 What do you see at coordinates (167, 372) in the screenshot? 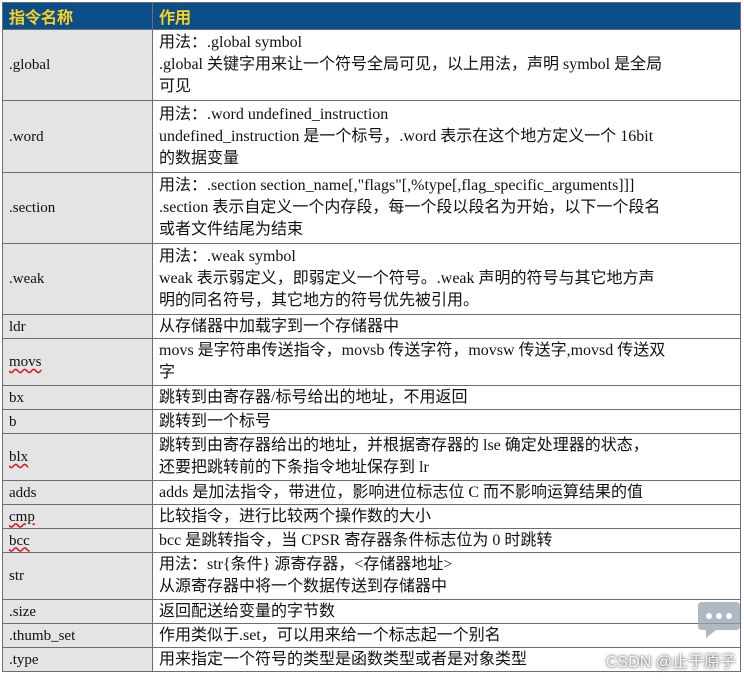
I see `description-line: 字` at bounding box center [167, 372].